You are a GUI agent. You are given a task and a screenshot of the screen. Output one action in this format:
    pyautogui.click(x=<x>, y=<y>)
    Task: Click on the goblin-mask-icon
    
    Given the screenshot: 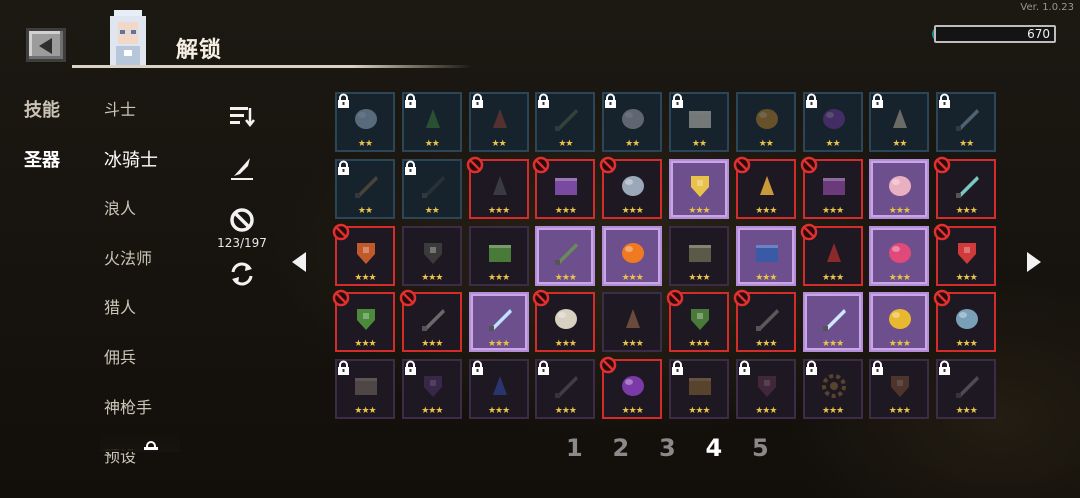 What is the action you would take?
    pyautogui.click(x=366, y=320)
    